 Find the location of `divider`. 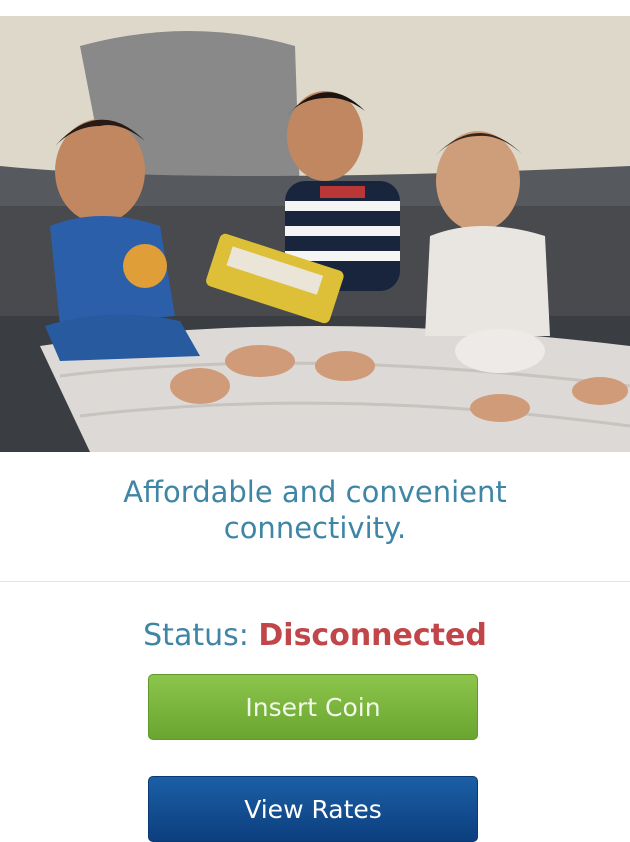

divider is located at coordinates (315, 581).